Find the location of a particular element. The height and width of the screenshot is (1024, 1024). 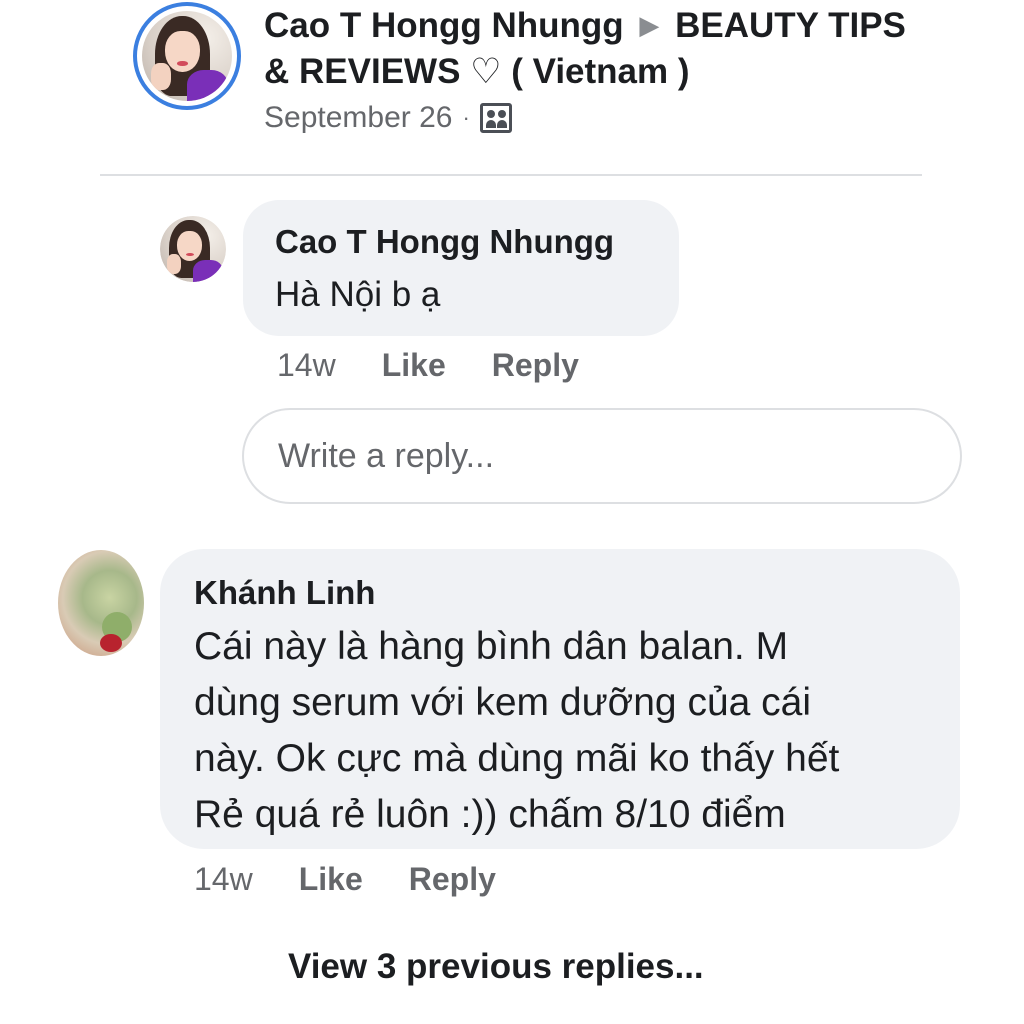

reply-author-avatar is located at coordinates (193, 249).